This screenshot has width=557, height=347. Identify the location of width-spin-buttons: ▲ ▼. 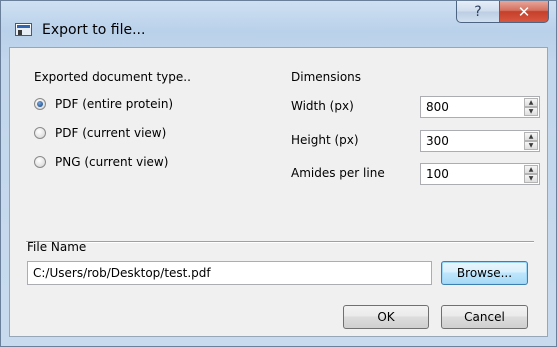
(531, 107).